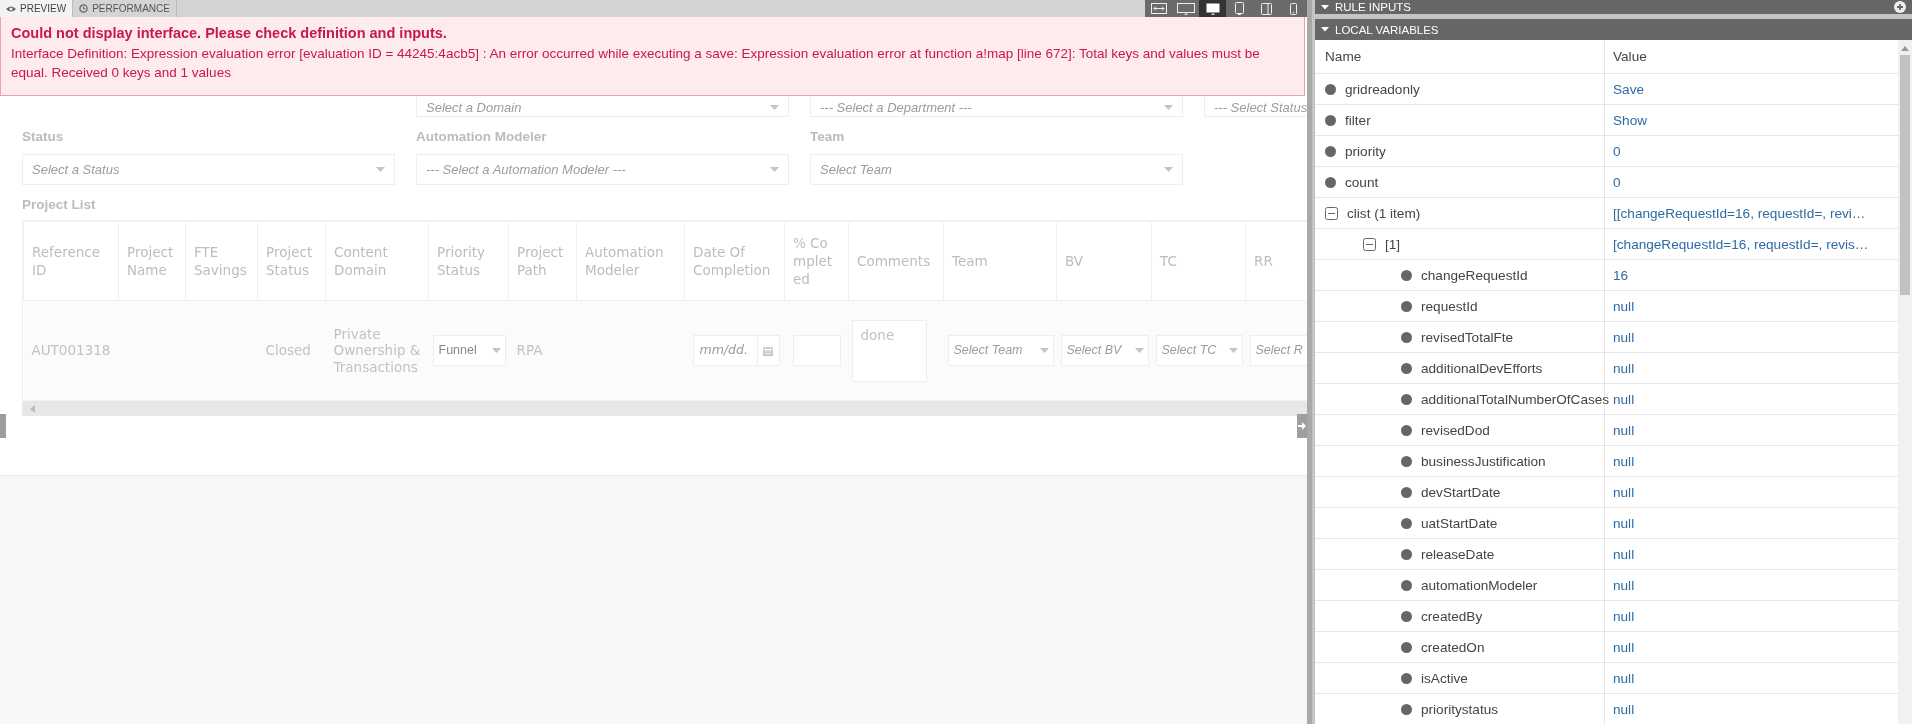 Image resolution: width=1912 pixels, height=724 pixels. What do you see at coordinates (602, 169) in the screenshot?
I see `dropdown-field: --- Select a Automation Modeler ---` at bounding box center [602, 169].